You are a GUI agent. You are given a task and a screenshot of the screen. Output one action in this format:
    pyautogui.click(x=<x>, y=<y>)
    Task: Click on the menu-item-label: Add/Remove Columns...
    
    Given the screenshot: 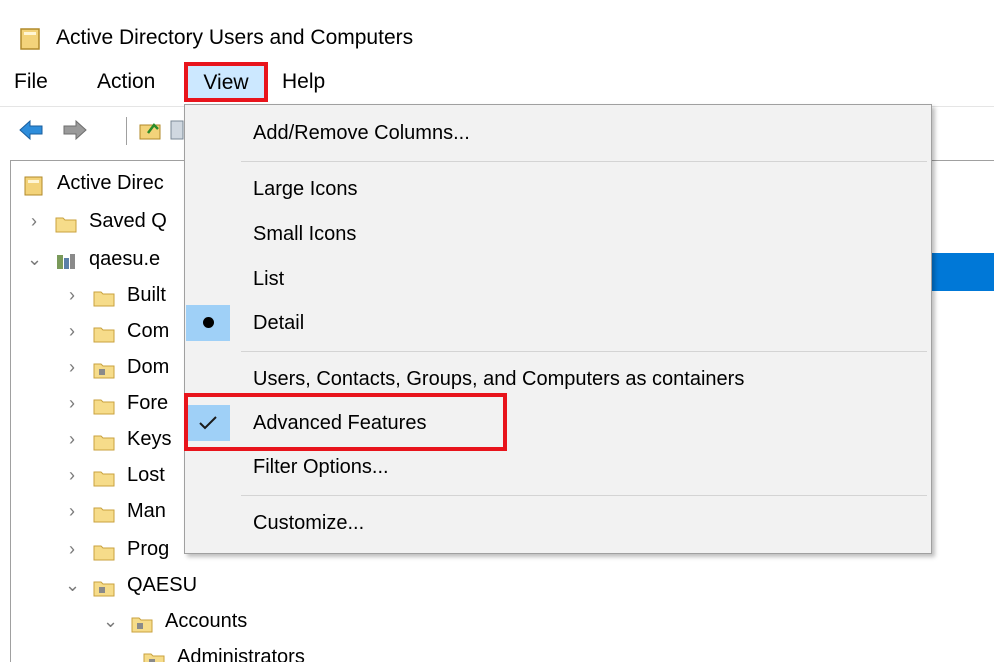 What is the action you would take?
    pyautogui.click(x=361, y=133)
    